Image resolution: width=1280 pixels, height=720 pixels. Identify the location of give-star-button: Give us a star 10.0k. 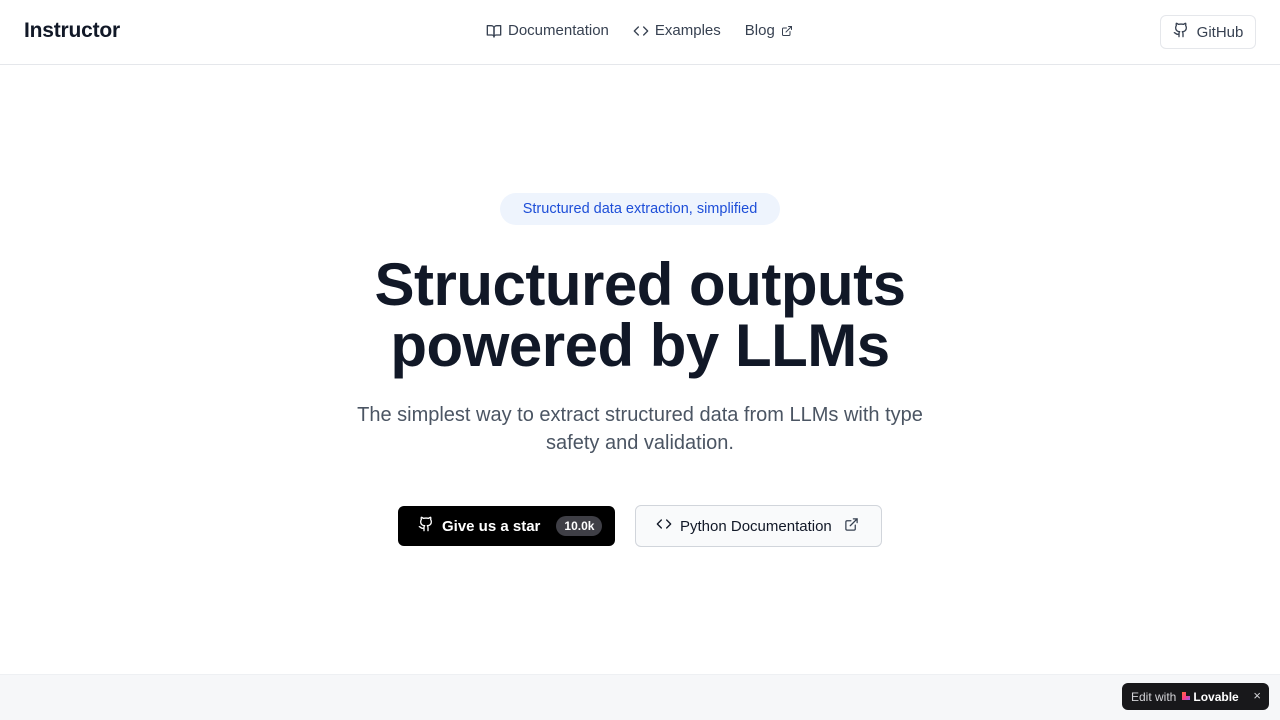
(506, 526).